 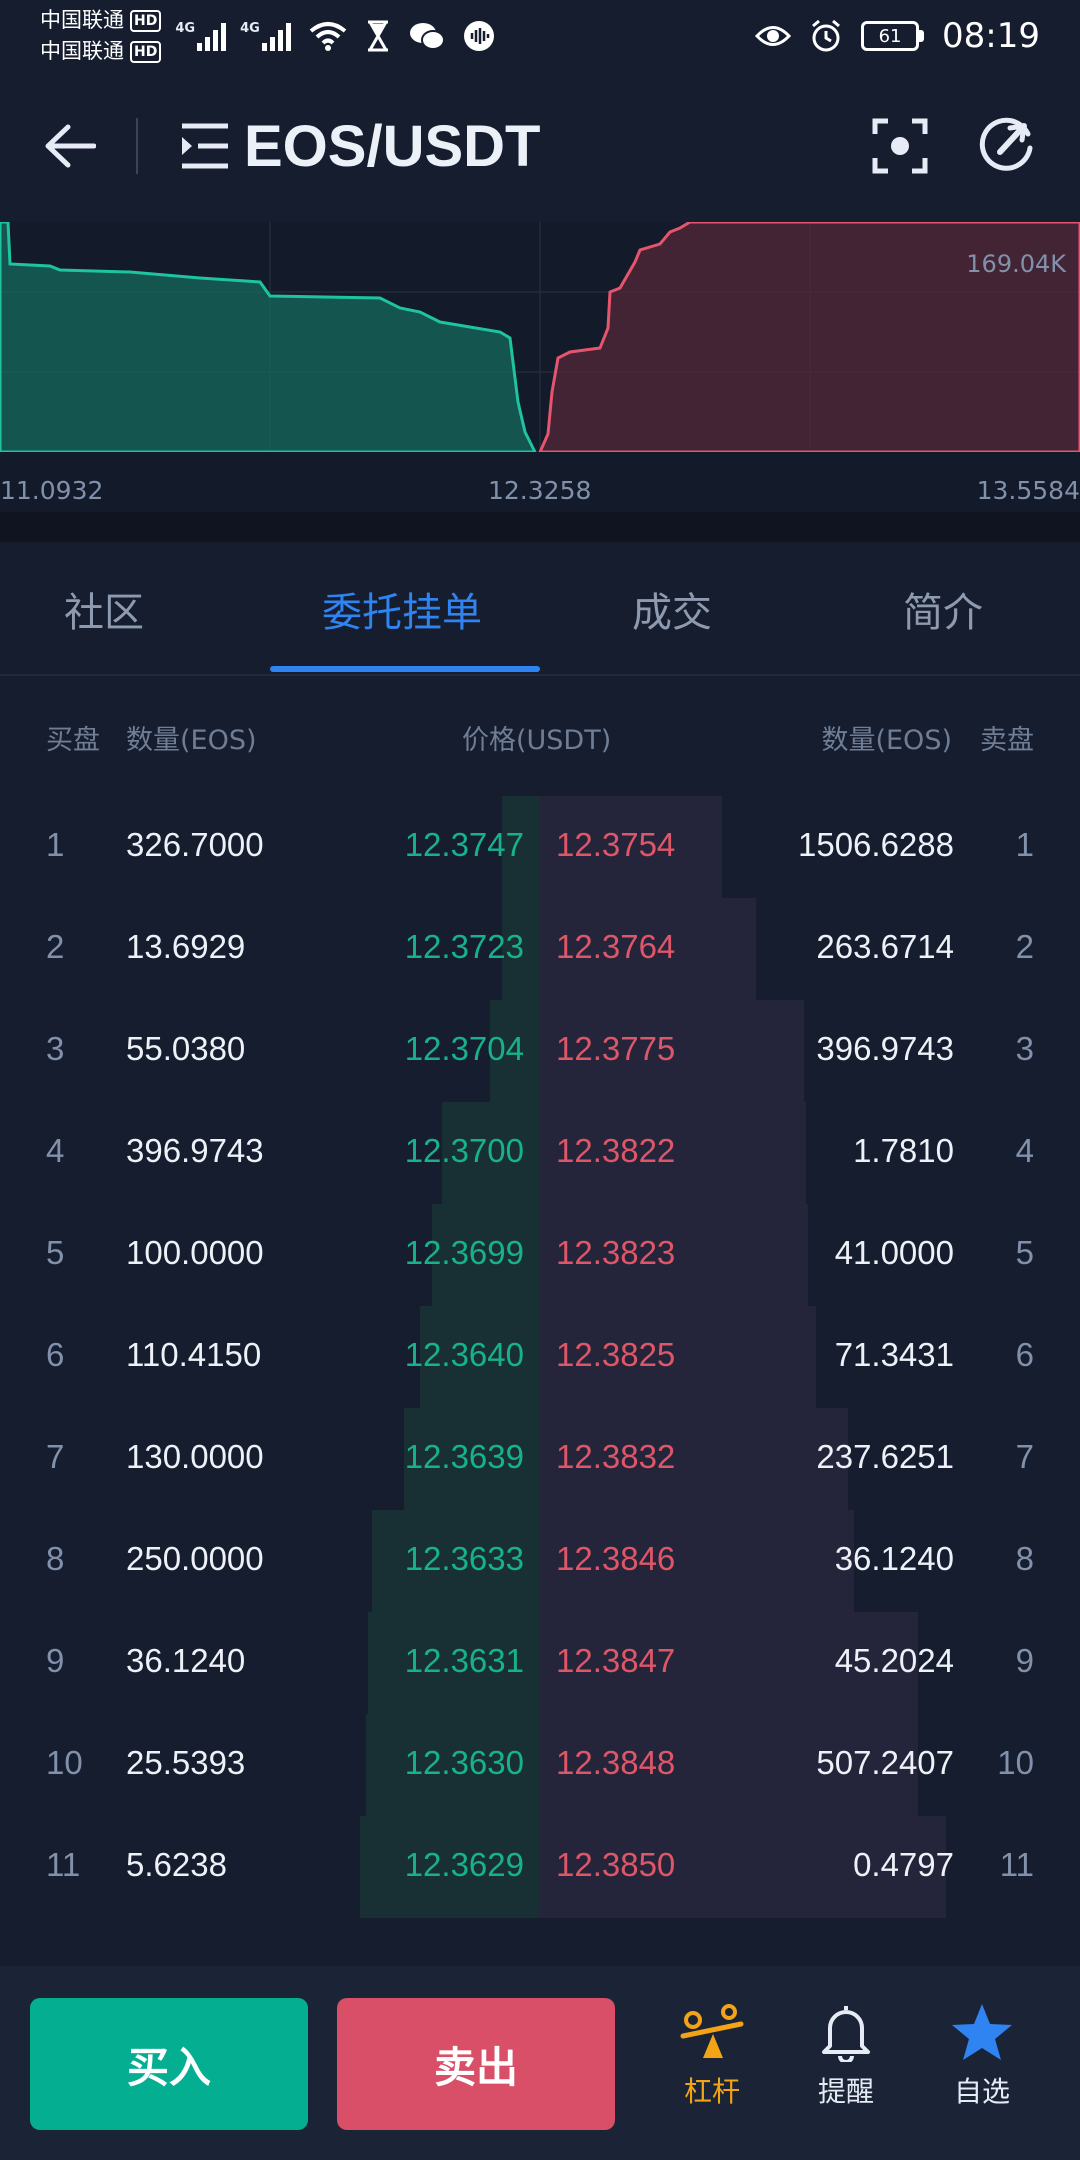 I want to click on leverage-icon, so click(x=712, y=2031).